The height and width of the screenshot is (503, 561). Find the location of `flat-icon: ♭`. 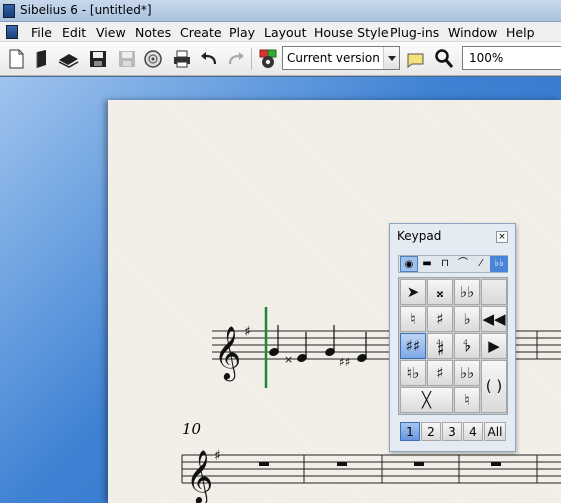

flat-icon: ♭ is located at coordinates (467, 319).